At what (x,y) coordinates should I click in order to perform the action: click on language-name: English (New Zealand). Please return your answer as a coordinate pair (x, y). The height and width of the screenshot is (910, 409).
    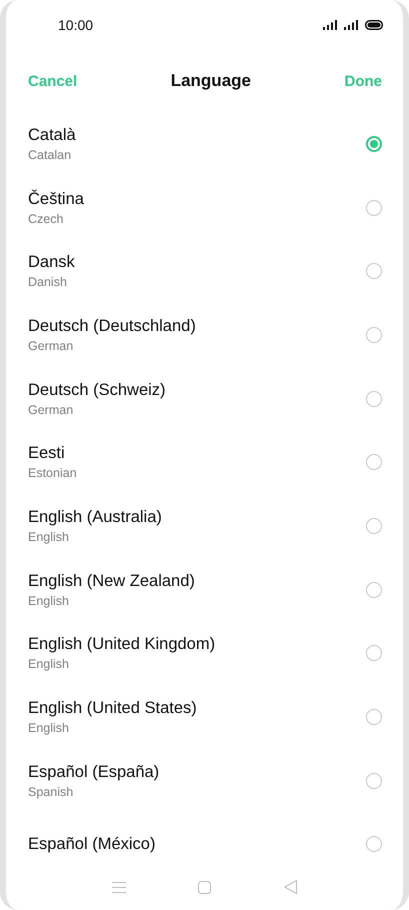
    Looking at the image, I should click on (111, 581).